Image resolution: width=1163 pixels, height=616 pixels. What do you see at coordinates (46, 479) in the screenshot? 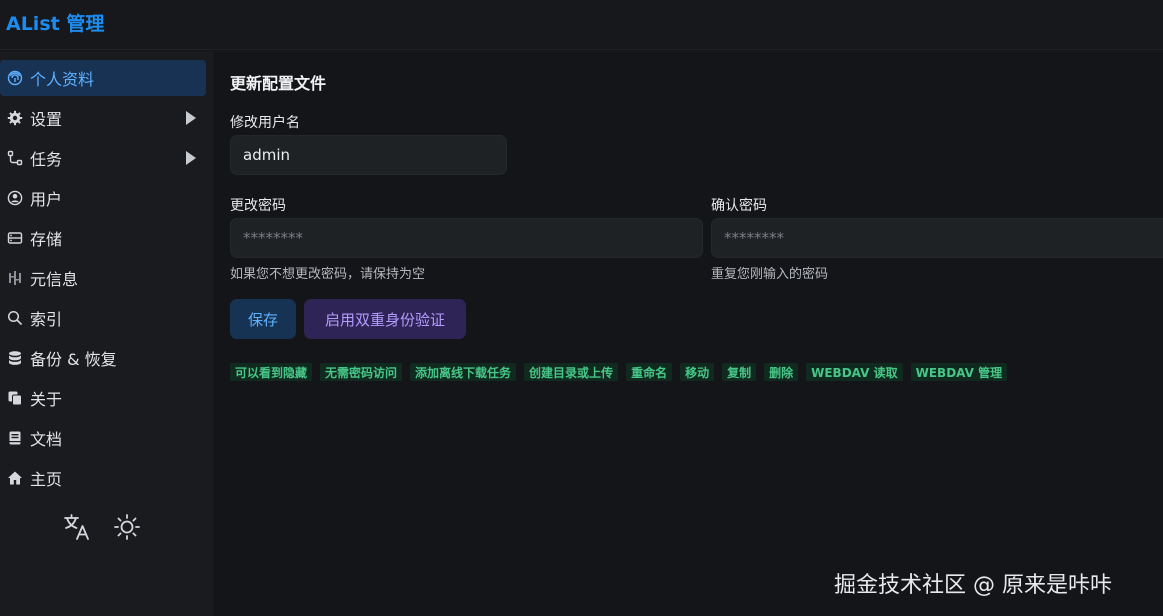
I see `sidebar-item-label: 主页` at bounding box center [46, 479].